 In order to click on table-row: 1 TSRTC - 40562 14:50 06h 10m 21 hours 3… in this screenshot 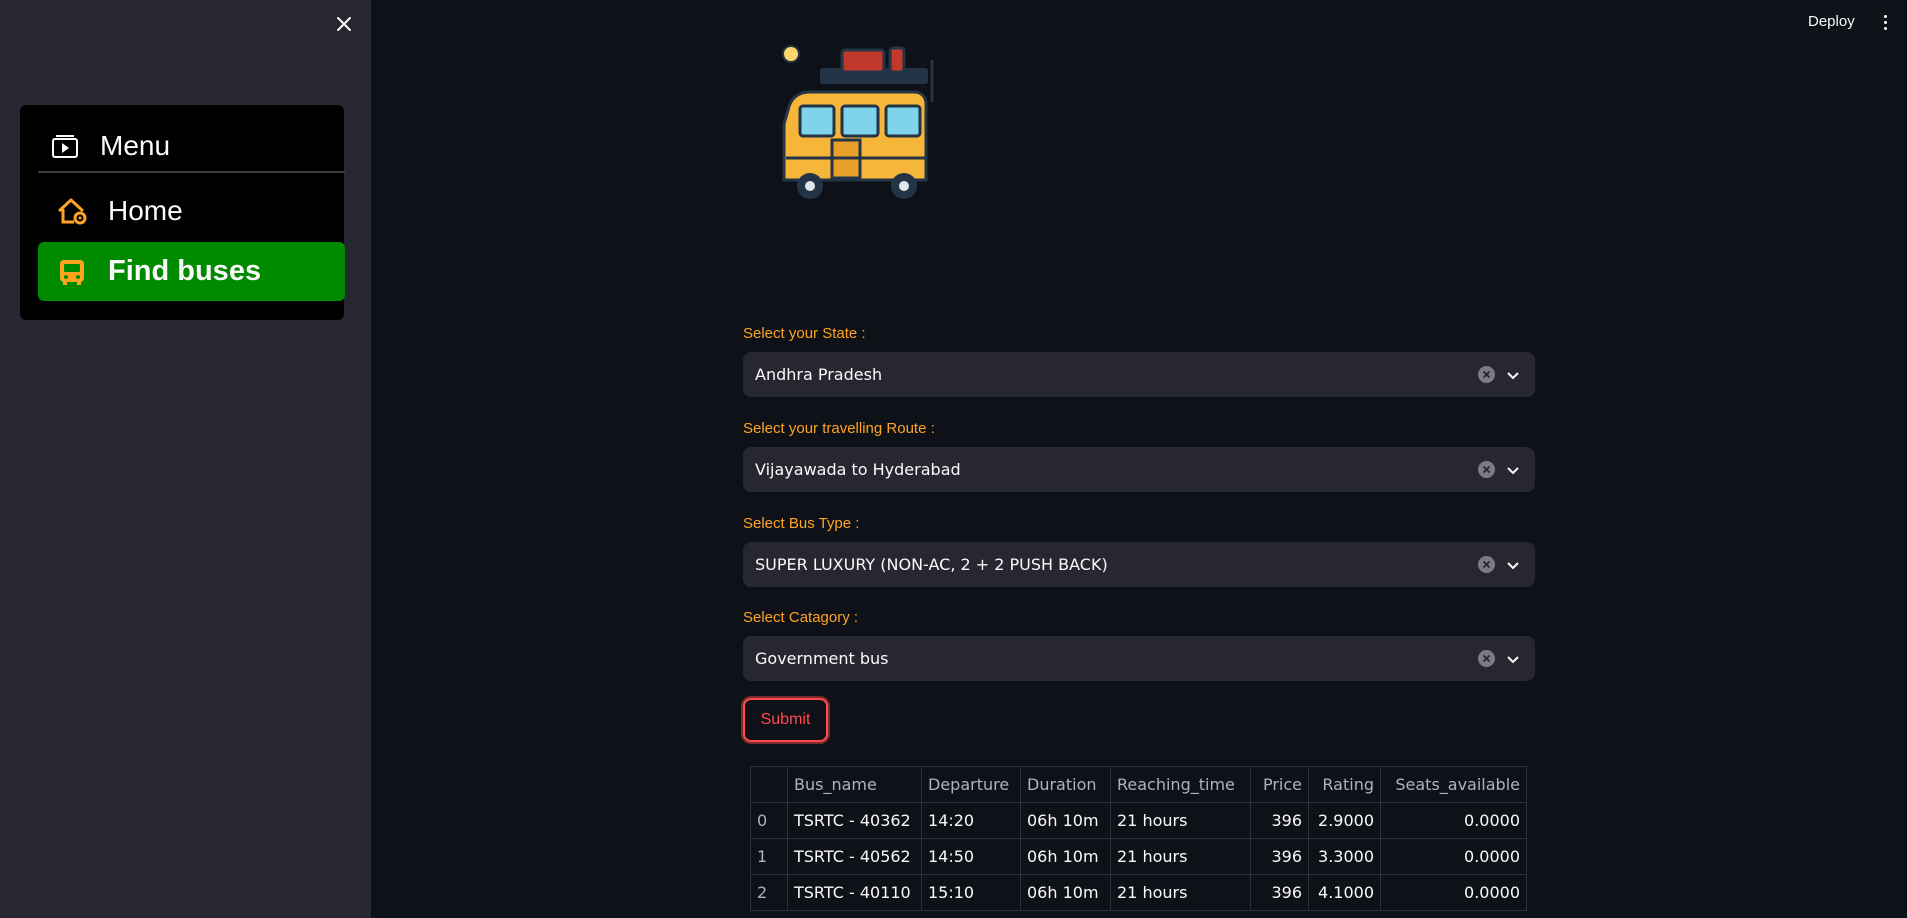, I will do `click(1138, 856)`.